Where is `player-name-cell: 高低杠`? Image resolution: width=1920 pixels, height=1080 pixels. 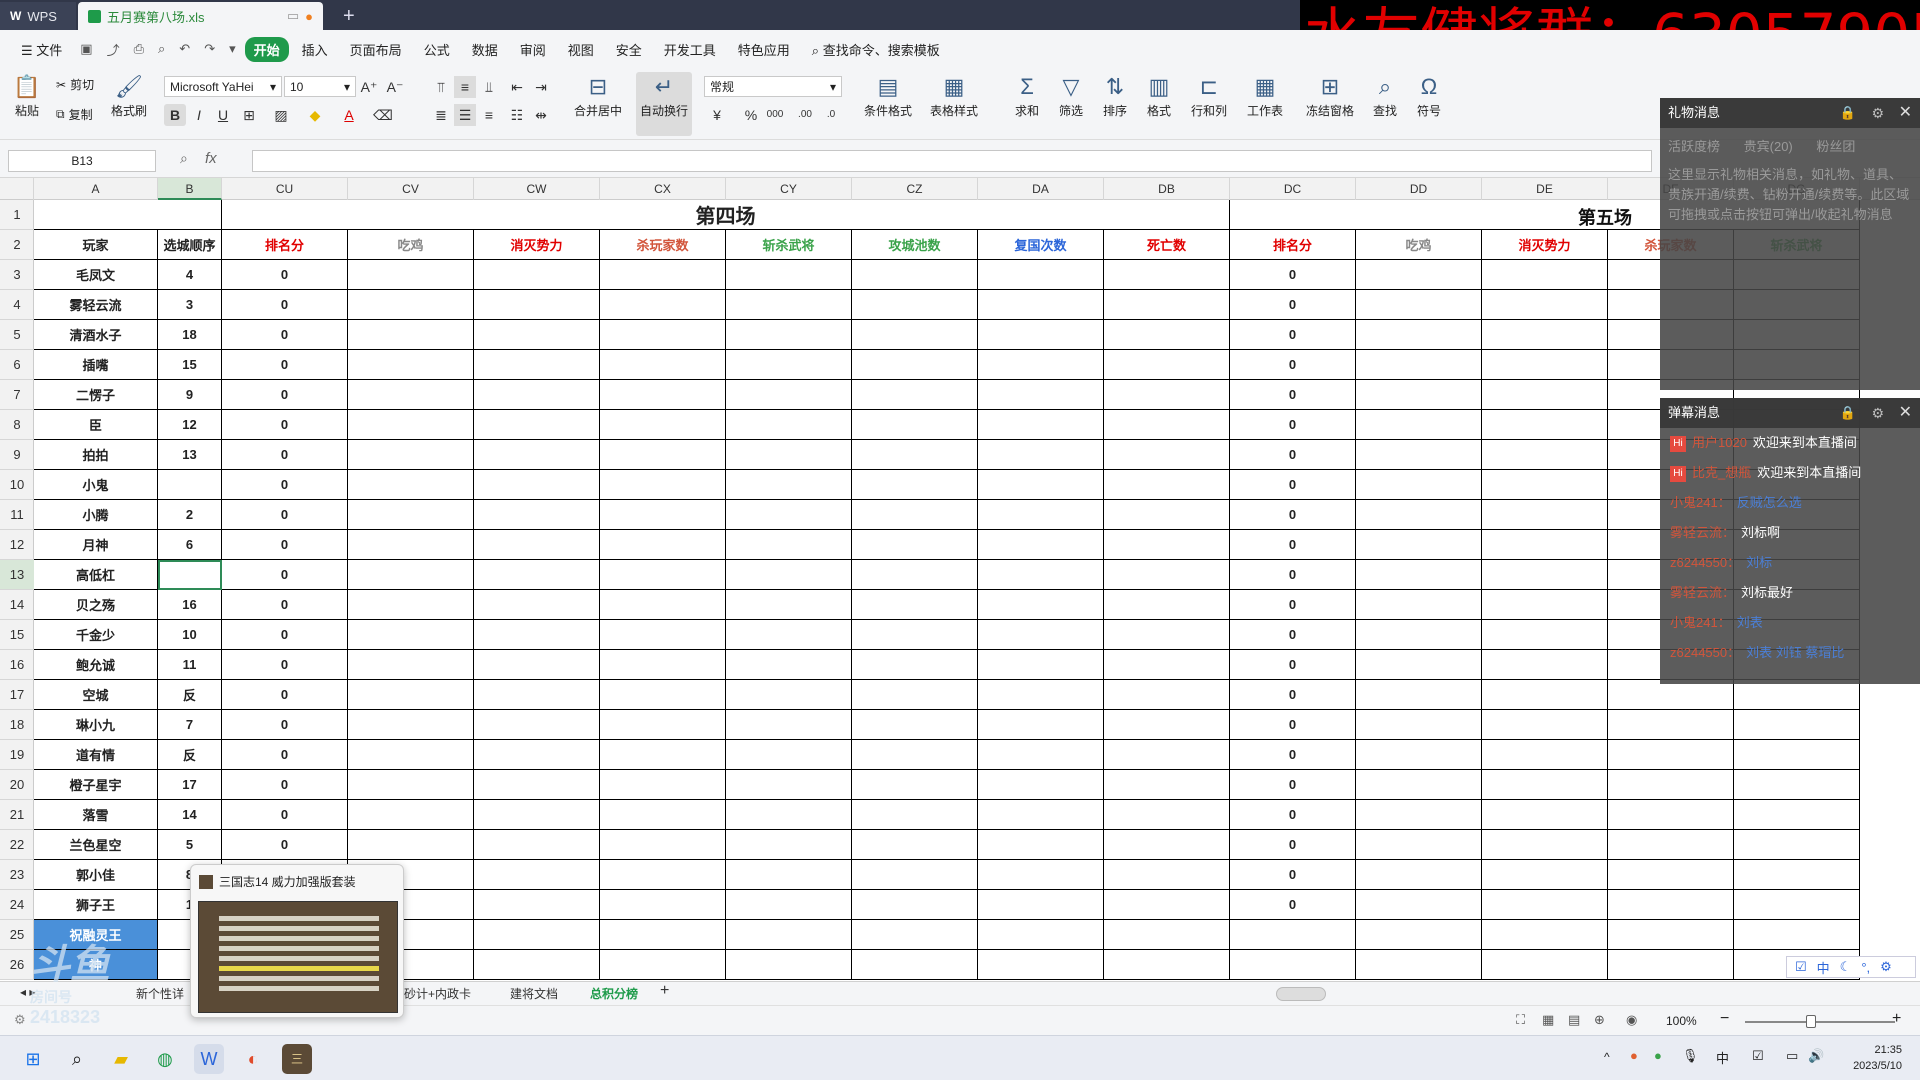
player-name-cell: 高低杠 is located at coordinates (96, 575).